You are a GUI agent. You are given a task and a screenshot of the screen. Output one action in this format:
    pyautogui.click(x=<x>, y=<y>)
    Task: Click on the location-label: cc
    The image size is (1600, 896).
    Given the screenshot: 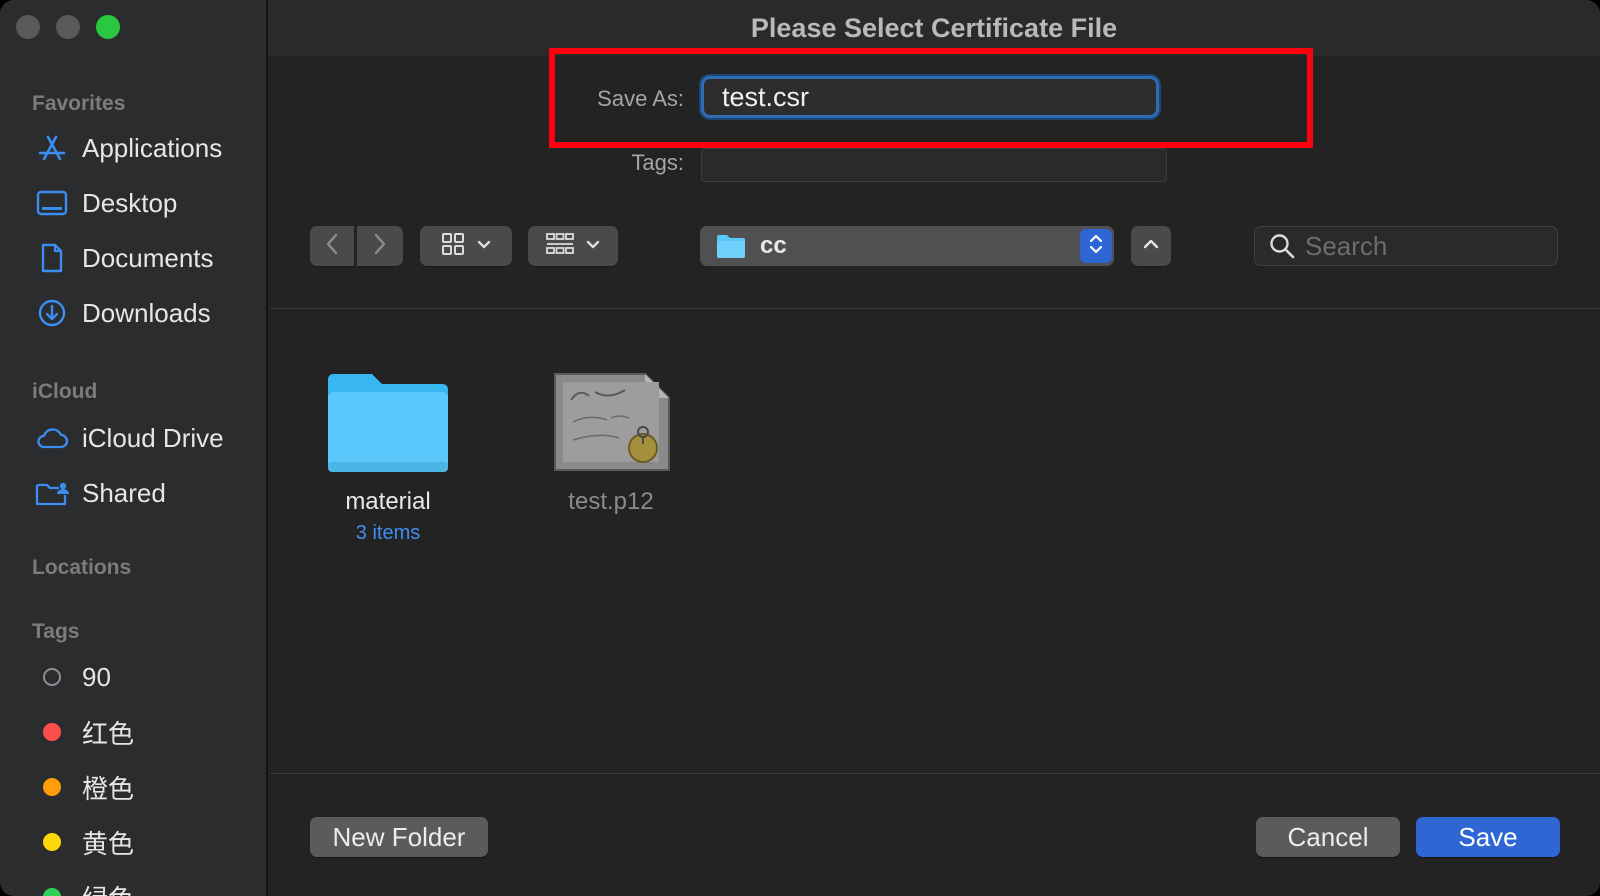 What is the action you would take?
    pyautogui.click(x=773, y=245)
    